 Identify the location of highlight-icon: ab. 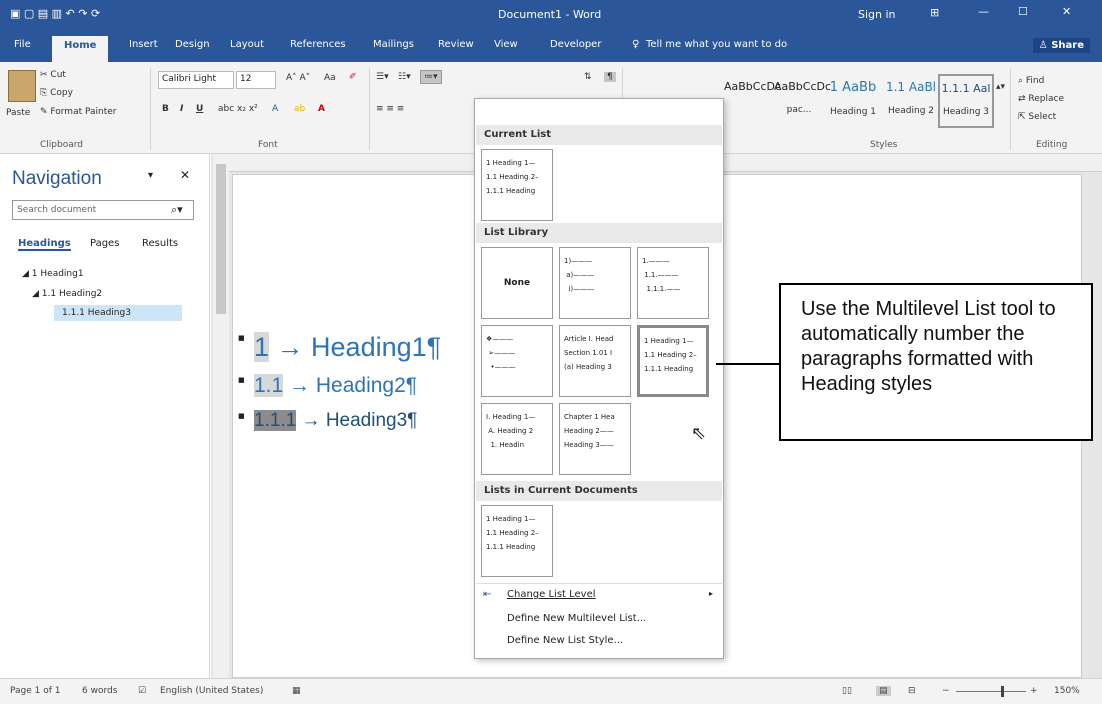
(299, 109).